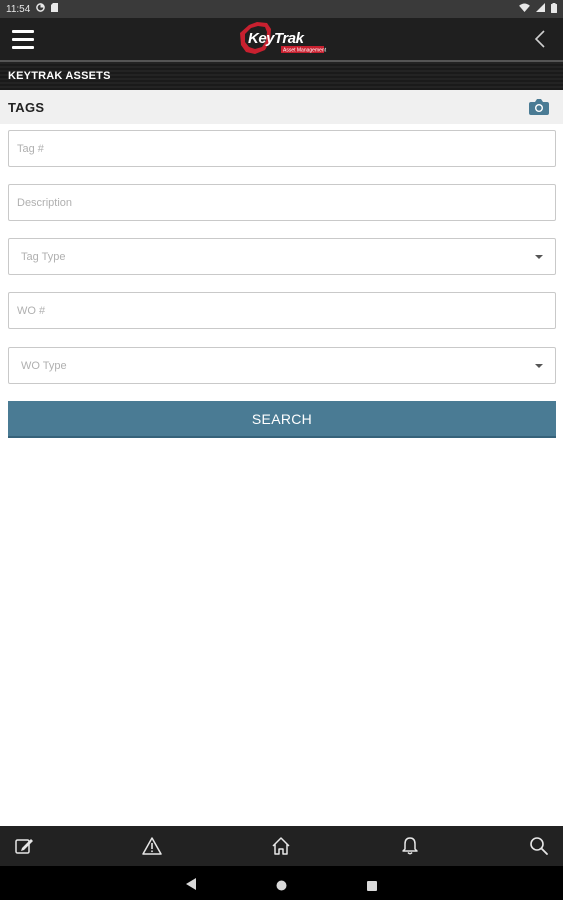 The image size is (563, 900). What do you see at coordinates (43, 256) in the screenshot?
I see `tag-type-value: Tag Type` at bounding box center [43, 256].